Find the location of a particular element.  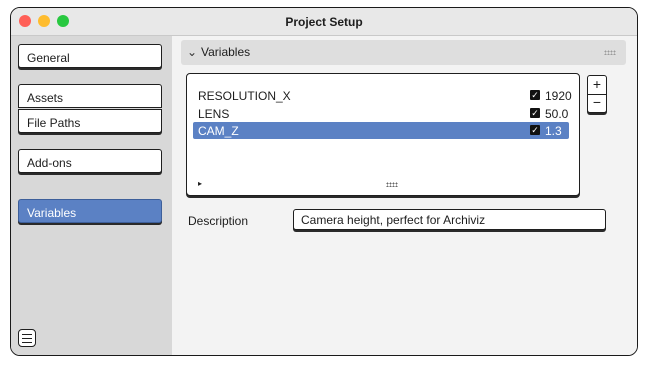

variable-value: 1920 is located at coordinates (558, 96).